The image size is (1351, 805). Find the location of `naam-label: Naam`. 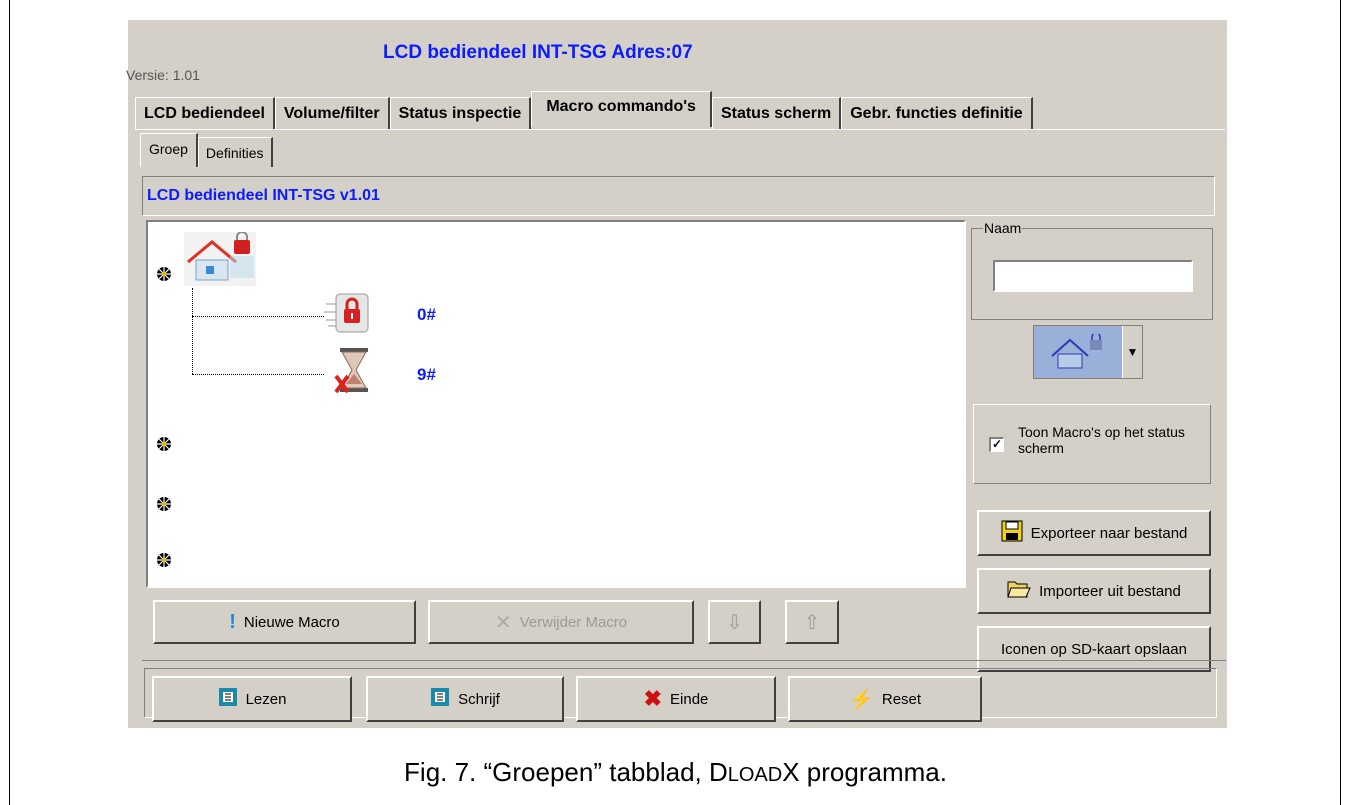

naam-label: Naam is located at coordinates (1003, 228).